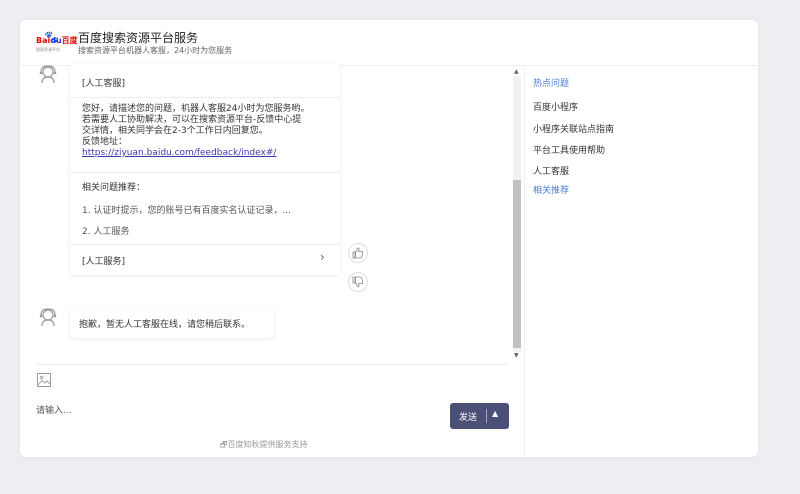 The height and width of the screenshot is (494, 800). What do you see at coordinates (272, 364) in the screenshot?
I see `input-divider` at bounding box center [272, 364].